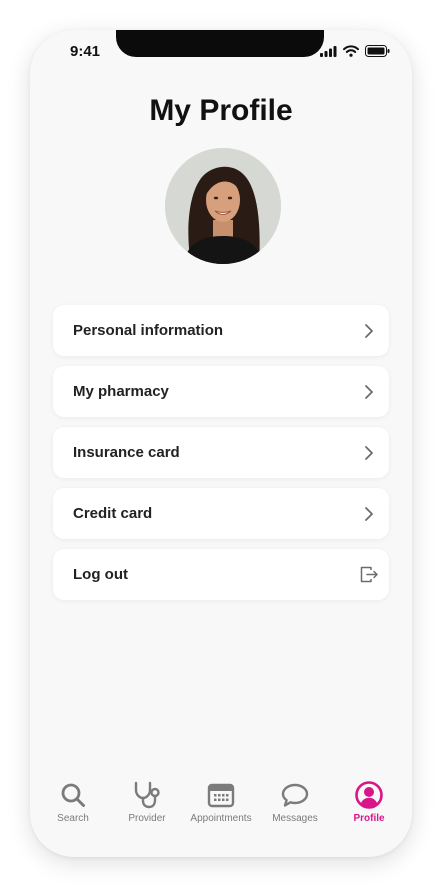 The width and height of the screenshot is (442, 887). Describe the element at coordinates (295, 795) in the screenshot. I see `chat-bubble-icon` at that location.